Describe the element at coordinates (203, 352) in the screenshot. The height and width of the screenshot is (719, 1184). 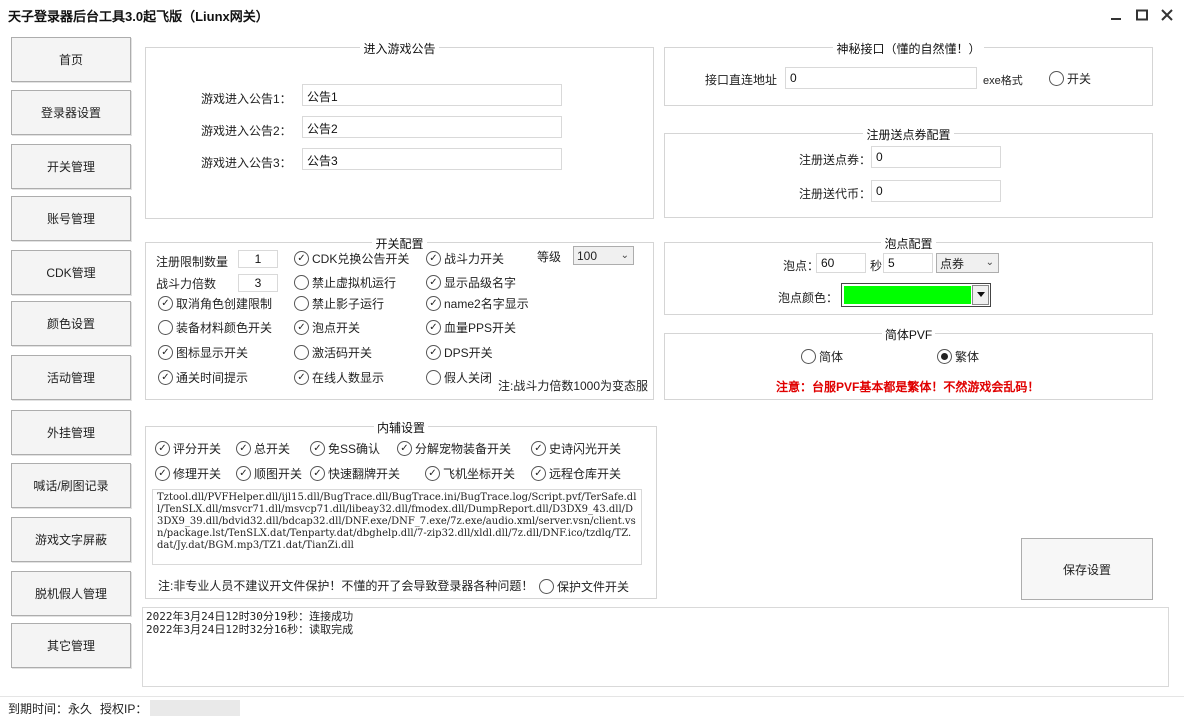
I see `switch-option: ✓ 图标显示开关` at that location.